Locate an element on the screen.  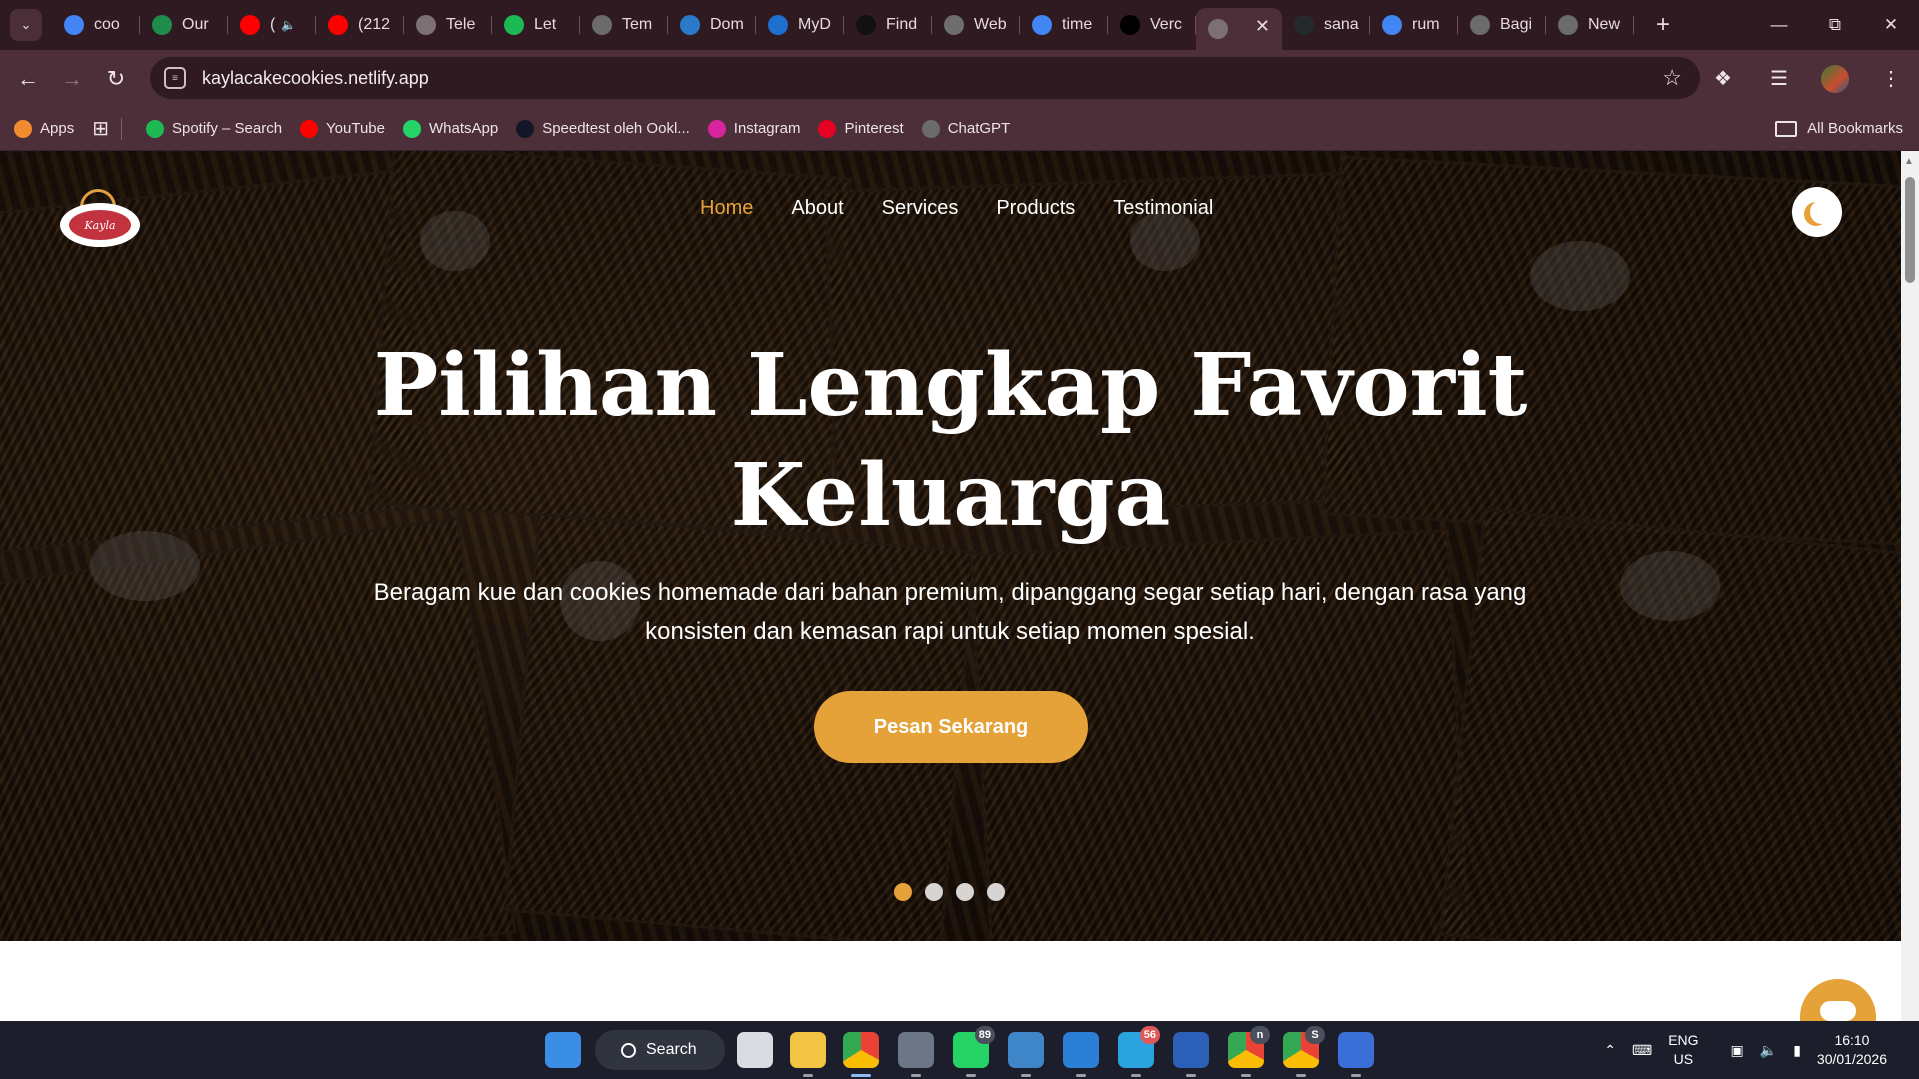
window-controls: — ⧉ ✕ is located at coordinates (1835, 25).